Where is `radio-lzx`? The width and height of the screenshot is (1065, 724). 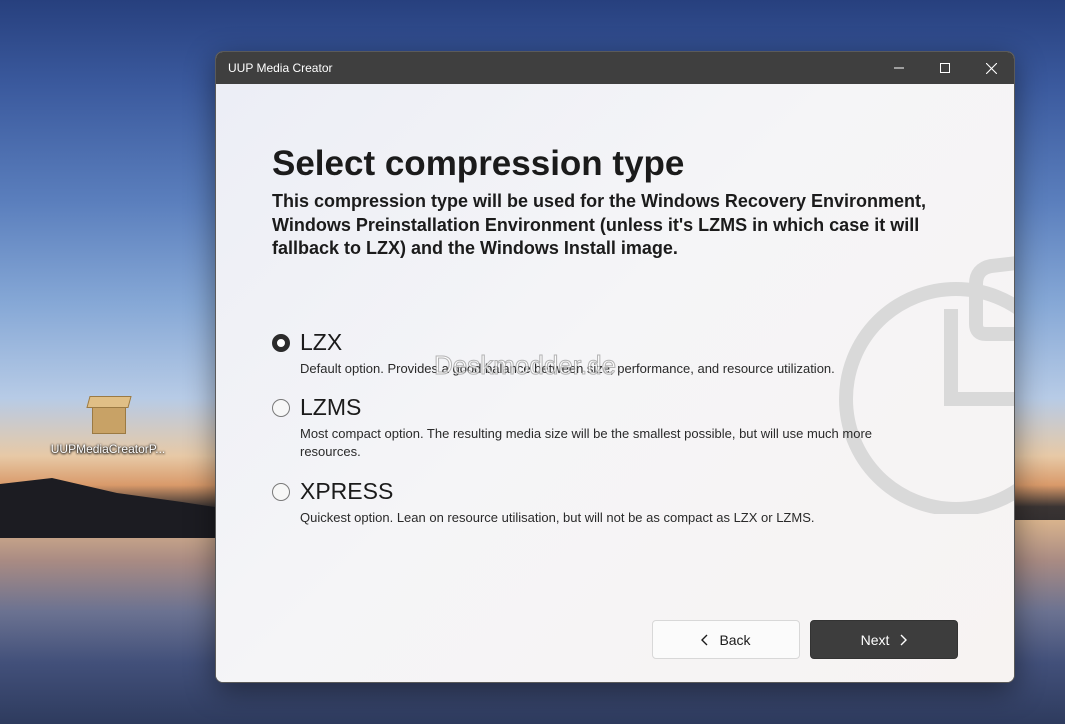
radio-lzx is located at coordinates (281, 342).